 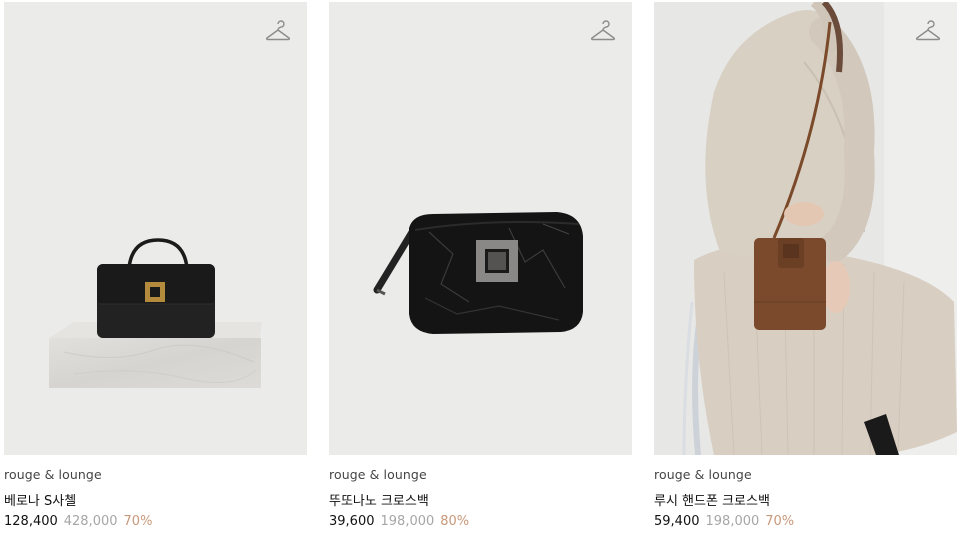 I want to click on product-name: 루시 핸드폰 크로스백, so click(x=712, y=499).